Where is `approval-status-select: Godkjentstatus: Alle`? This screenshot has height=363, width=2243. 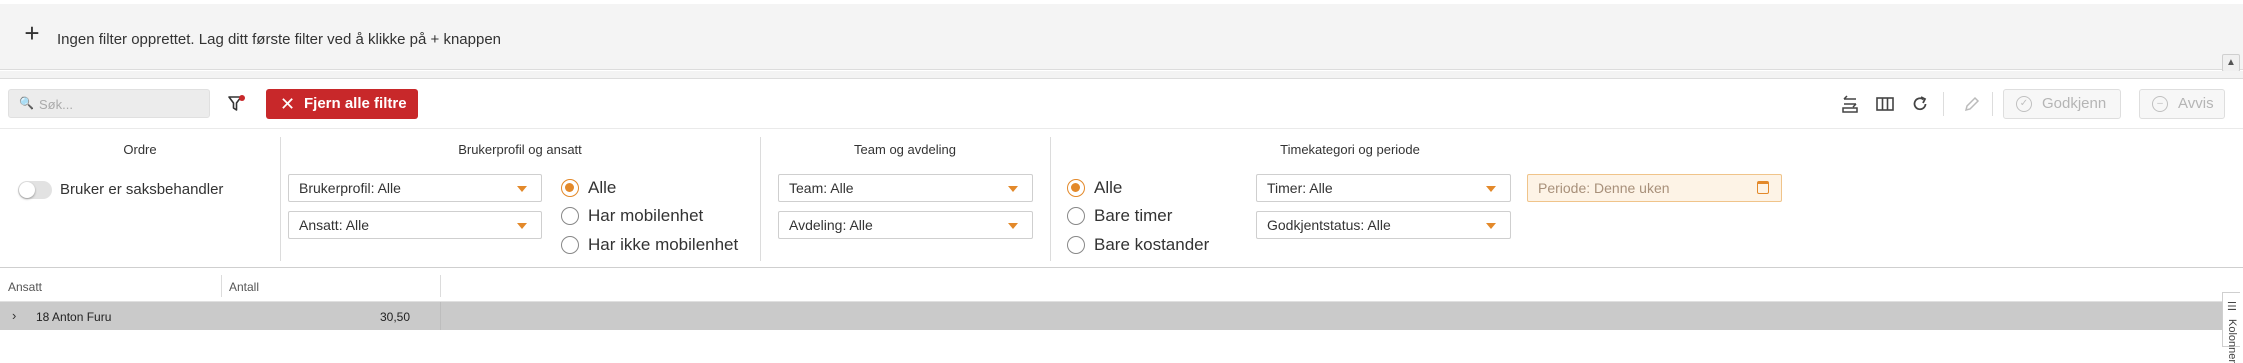 approval-status-select: Godkjentstatus: Alle is located at coordinates (1383, 225).